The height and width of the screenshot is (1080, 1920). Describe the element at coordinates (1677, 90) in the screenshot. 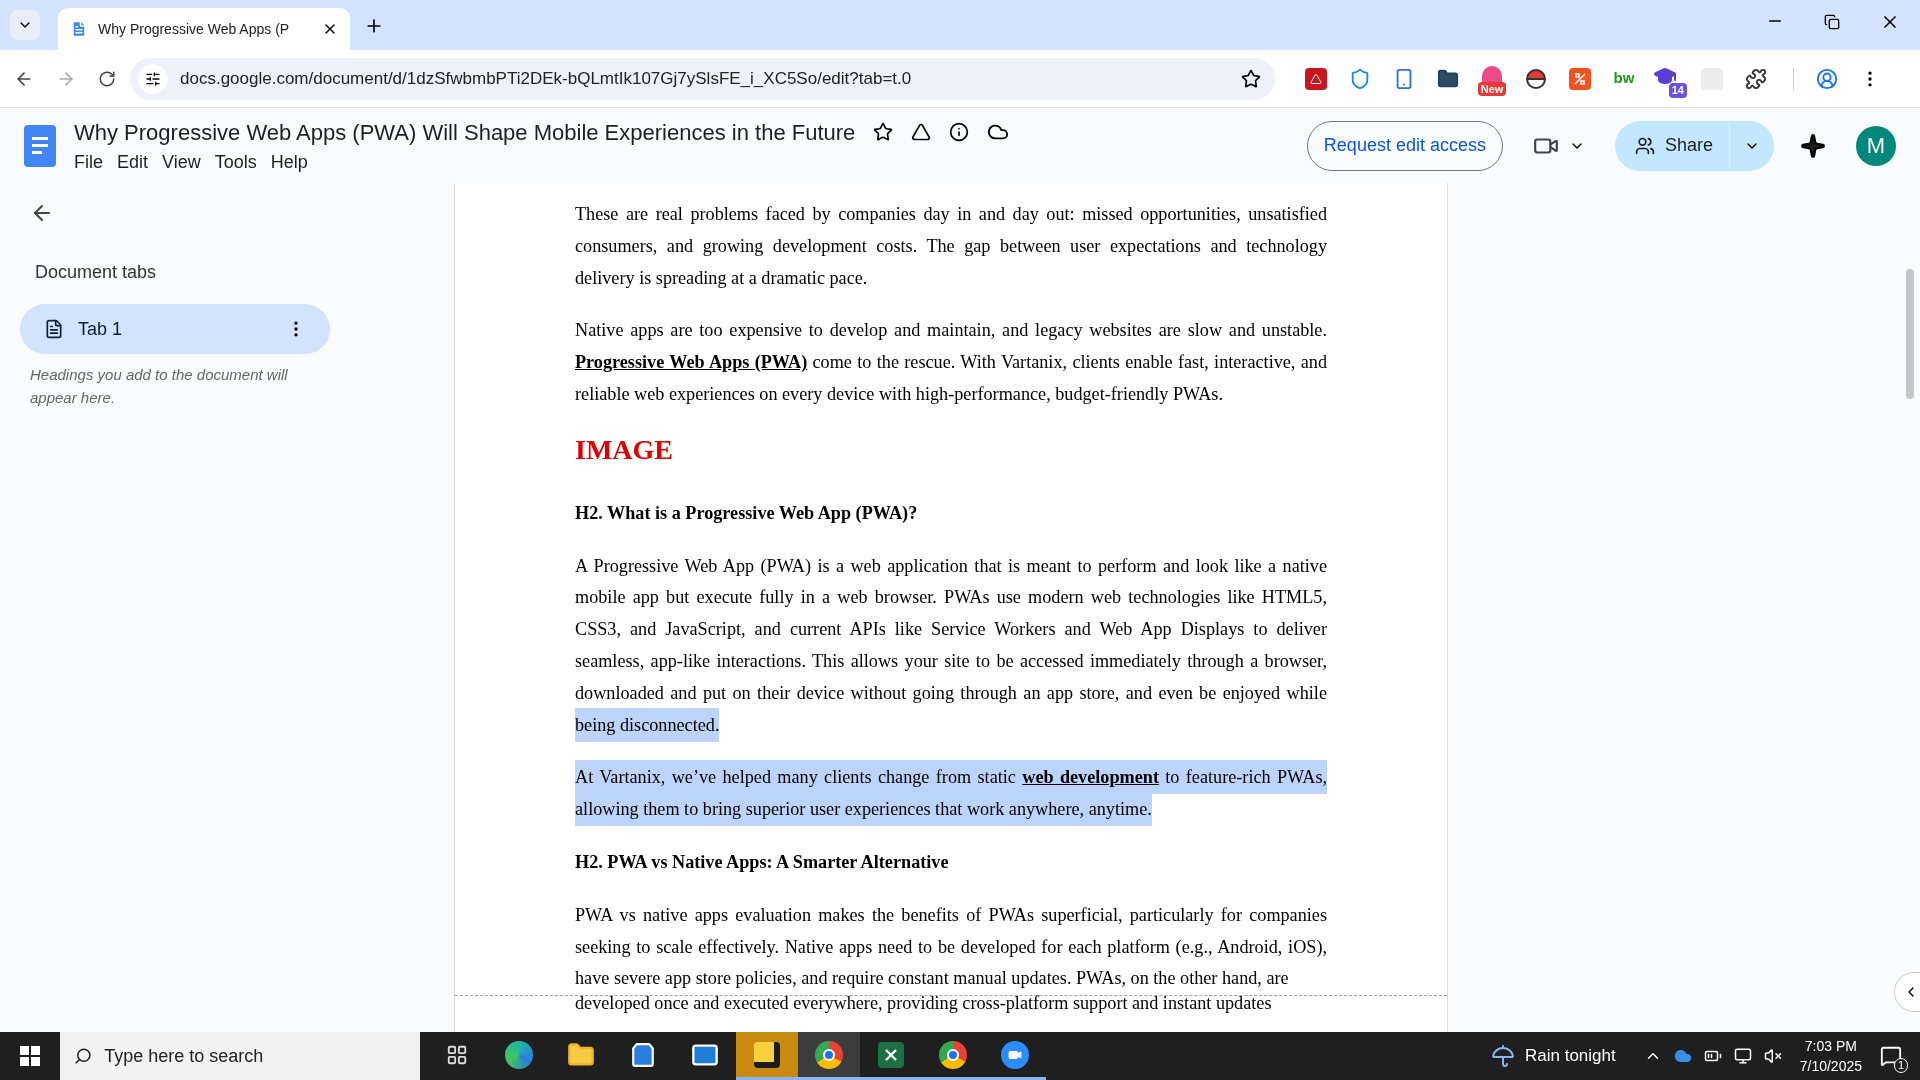

I see `count-badge: 14` at that location.